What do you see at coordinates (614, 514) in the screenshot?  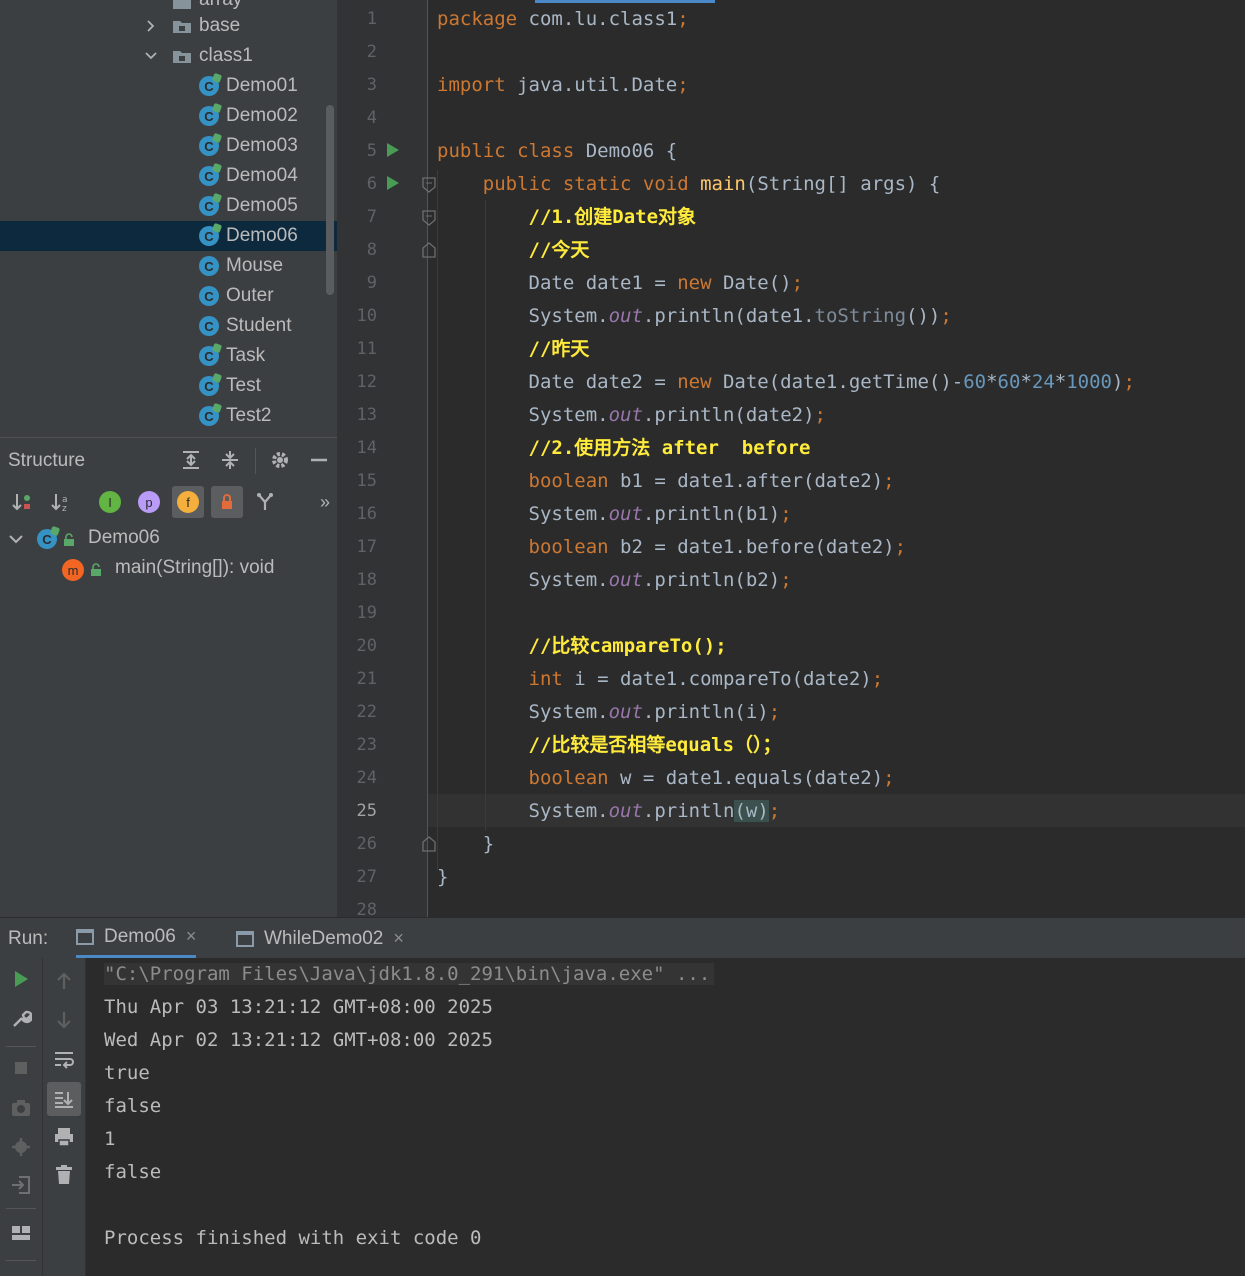 I see `code-line: System.out.println(b1);` at bounding box center [614, 514].